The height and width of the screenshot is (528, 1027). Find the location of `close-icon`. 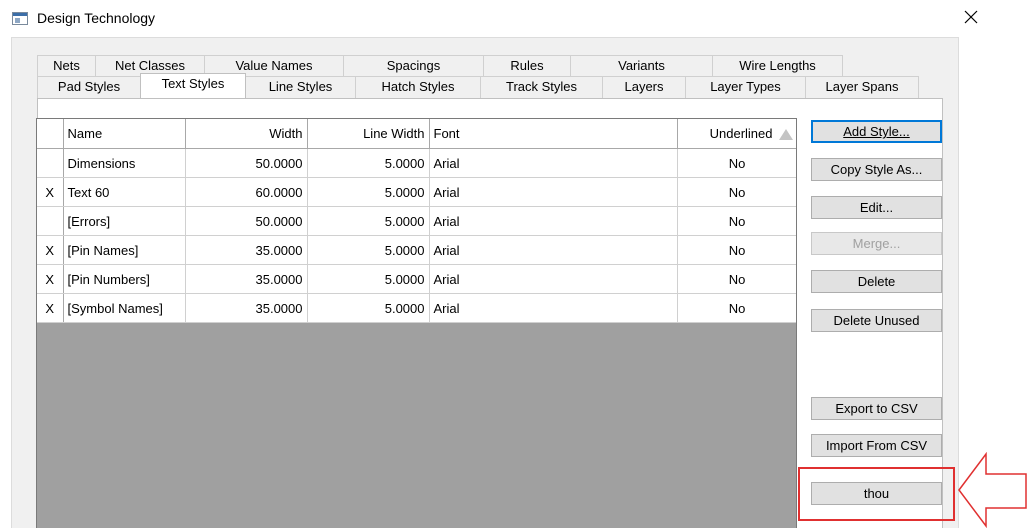

close-icon is located at coordinates (971, 17).